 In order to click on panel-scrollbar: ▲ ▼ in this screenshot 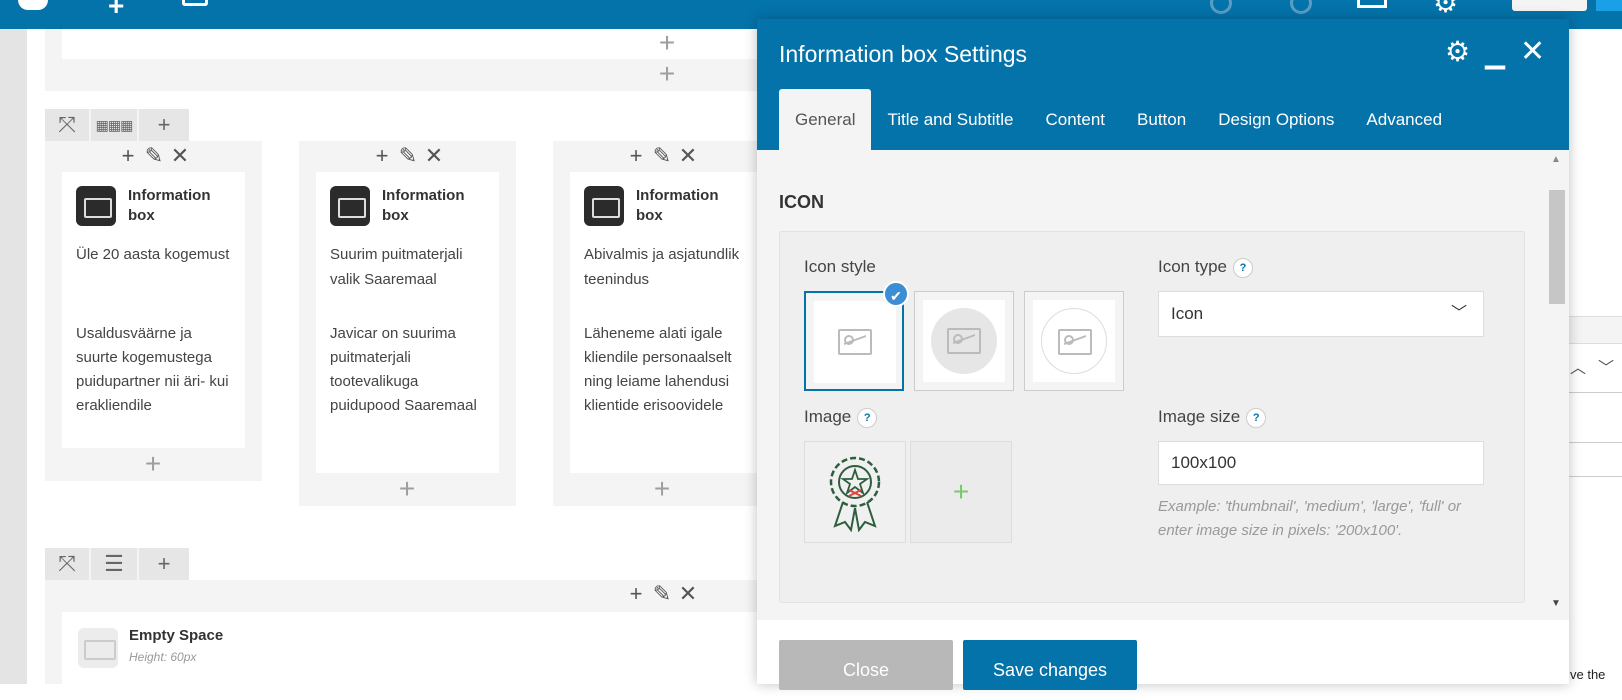, I will do `click(1557, 385)`.